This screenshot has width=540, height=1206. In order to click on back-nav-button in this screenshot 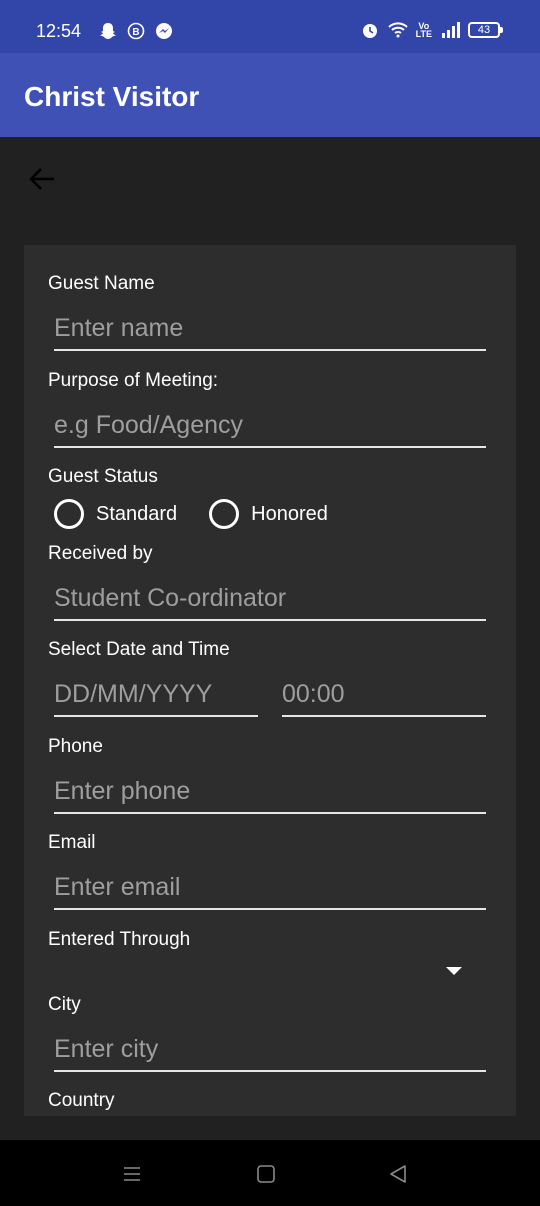, I will do `click(398, 1174)`.